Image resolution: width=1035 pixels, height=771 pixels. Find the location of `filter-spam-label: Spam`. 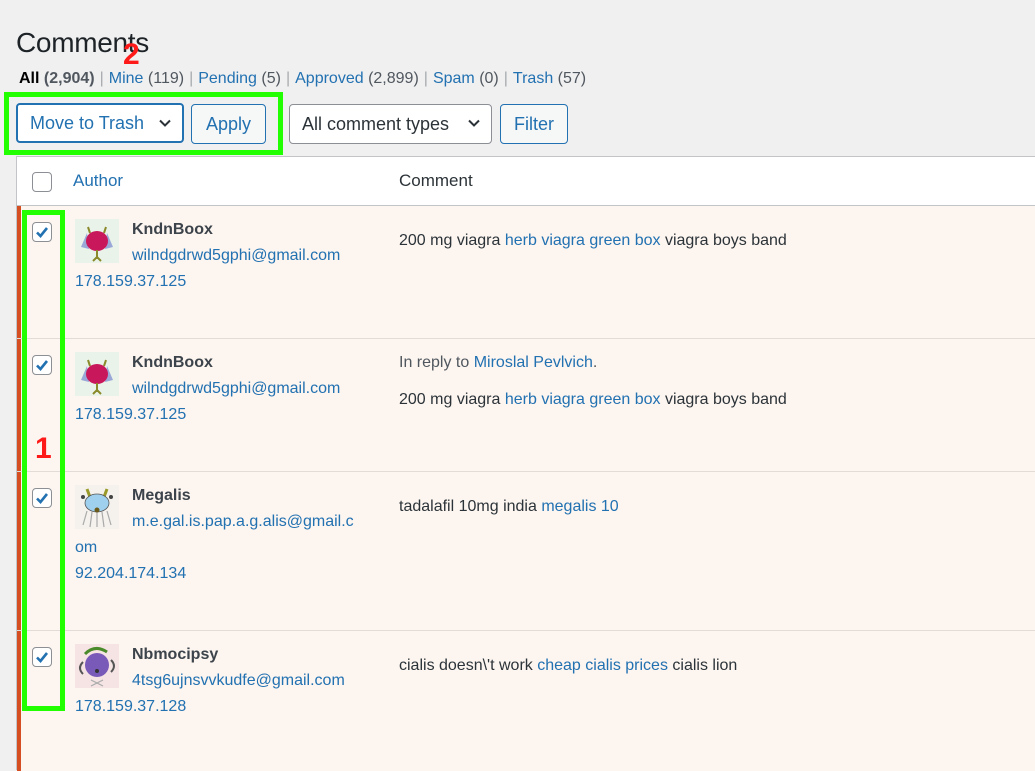

filter-spam-label: Spam is located at coordinates (453, 78).